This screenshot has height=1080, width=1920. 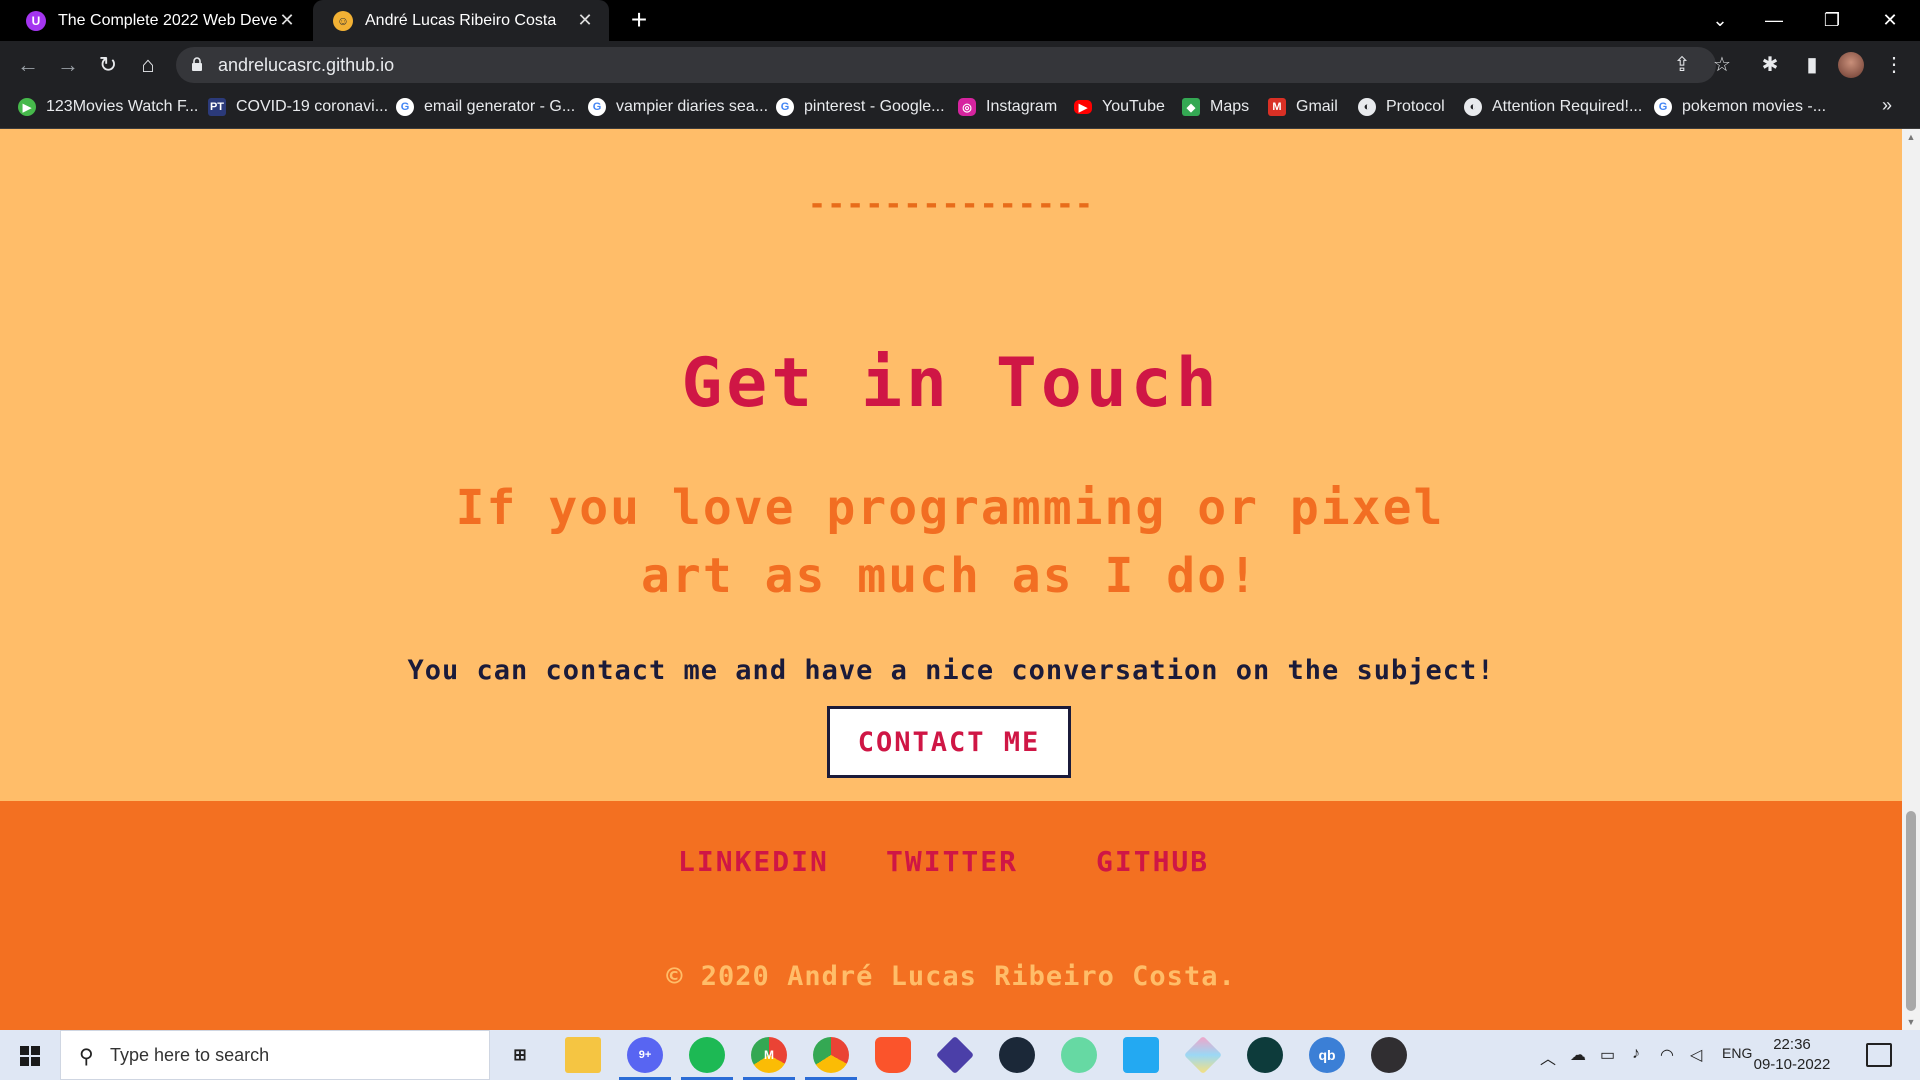 What do you see at coordinates (1911, 579) in the screenshot?
I see `page-scrollbar: ▲ ▼` at bounding box center [1911, 579].